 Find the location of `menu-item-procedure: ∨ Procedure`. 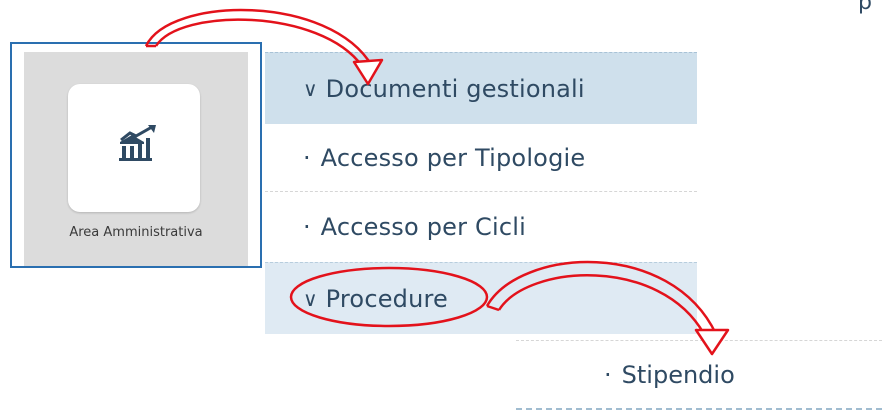

menu-item-procedure: ∨ Procedure is located at coordinates (481, 298).